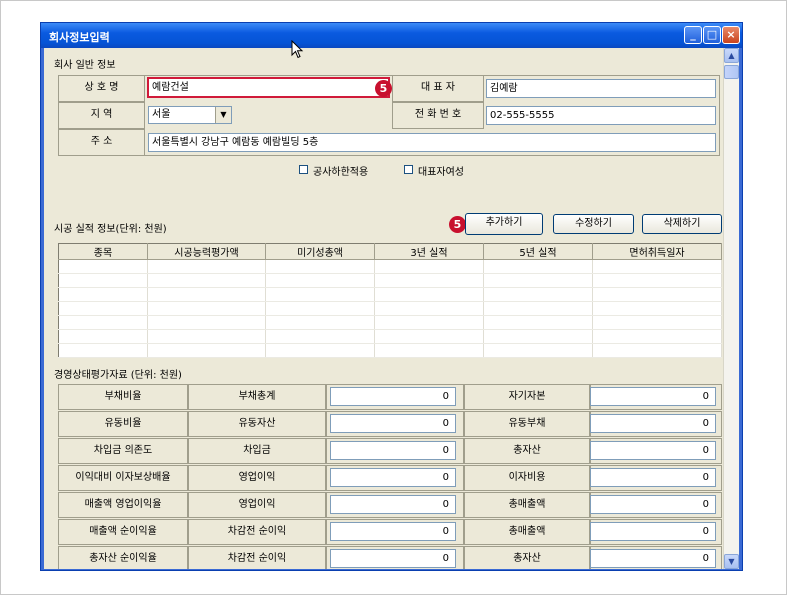  What do you see at coordinates (118, 375) in the screenshot?
I see `financial-section-heading: 경영상태평가자료 (단위: 천원)` at bounding box center [118, 375].